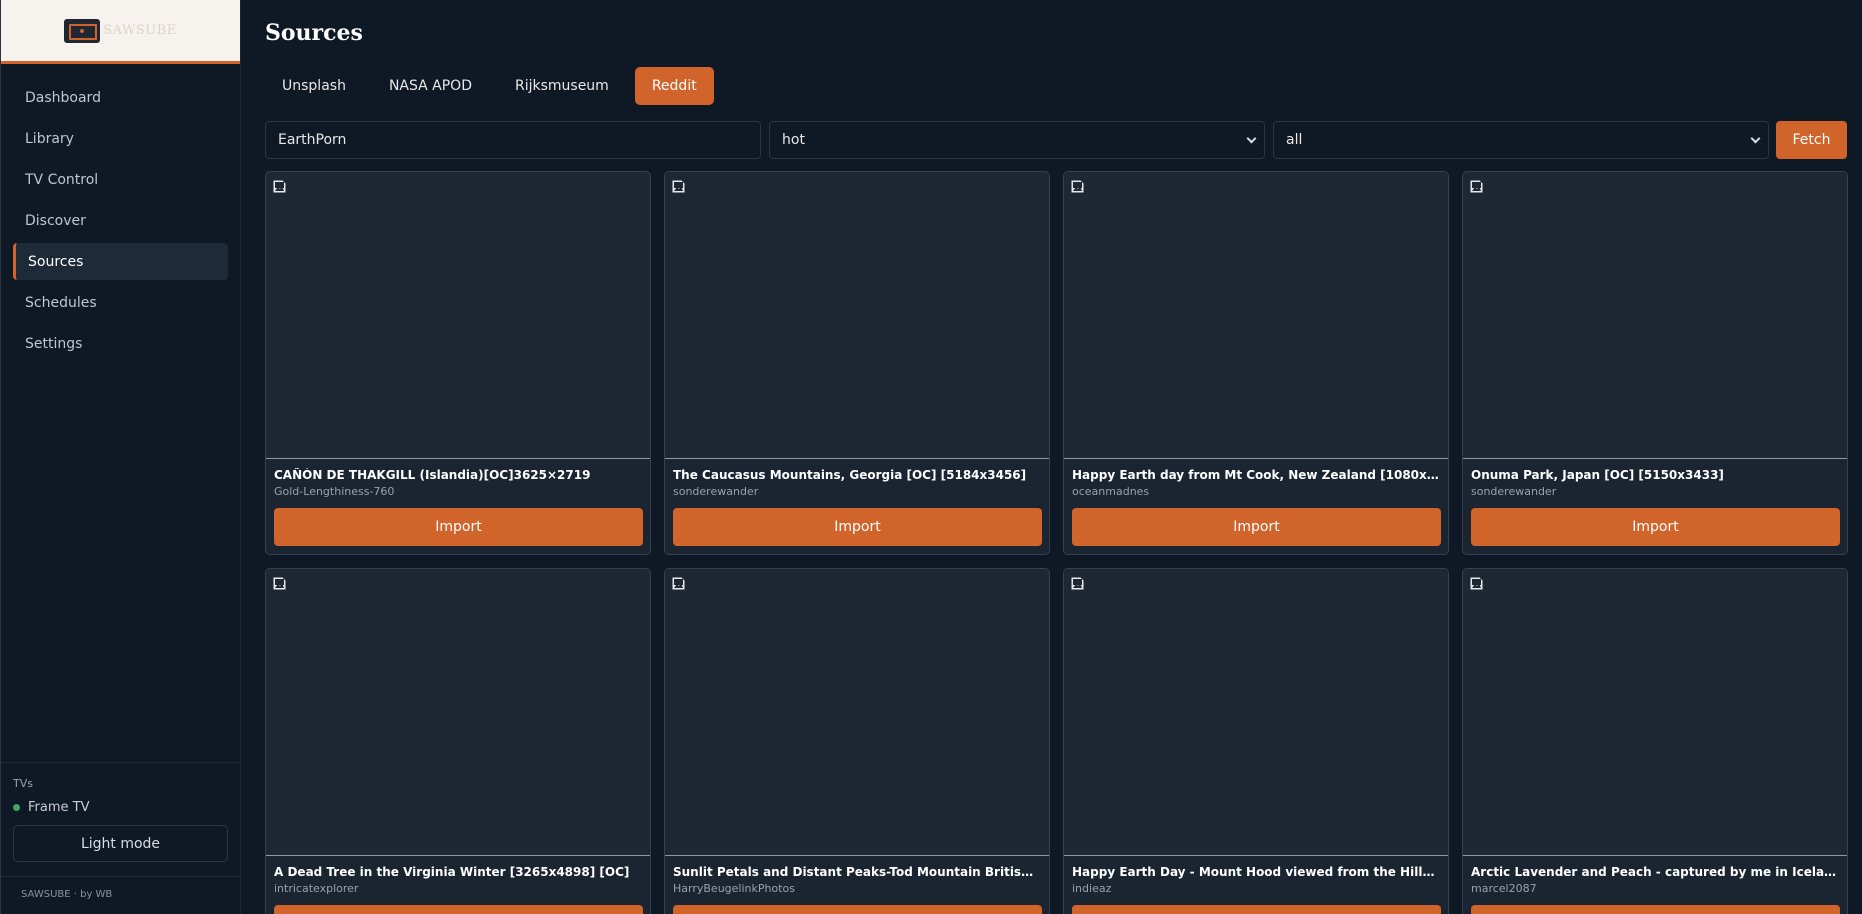 The image size is (1862, 914). Describe the element at coordinates (120, 888) in the screenshot. I see `footer-credit: SAWSUBE · by WB` at that location.